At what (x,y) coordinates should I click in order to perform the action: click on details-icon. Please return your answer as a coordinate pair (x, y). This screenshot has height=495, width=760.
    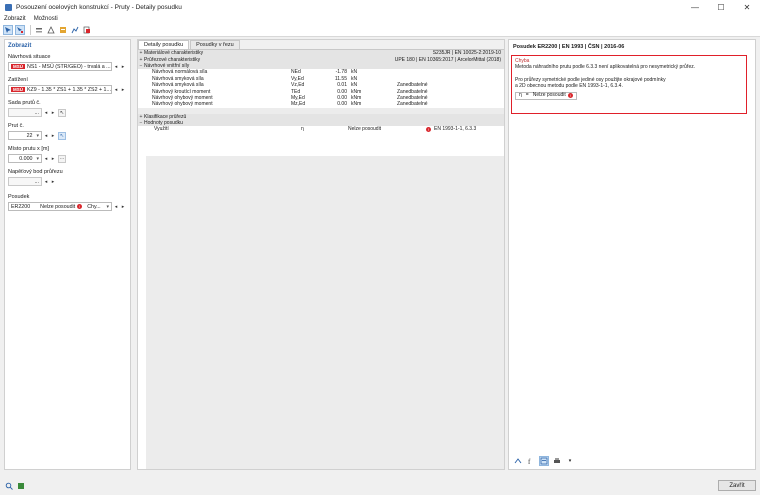
    Looking at the image, I should click on (544, 461).